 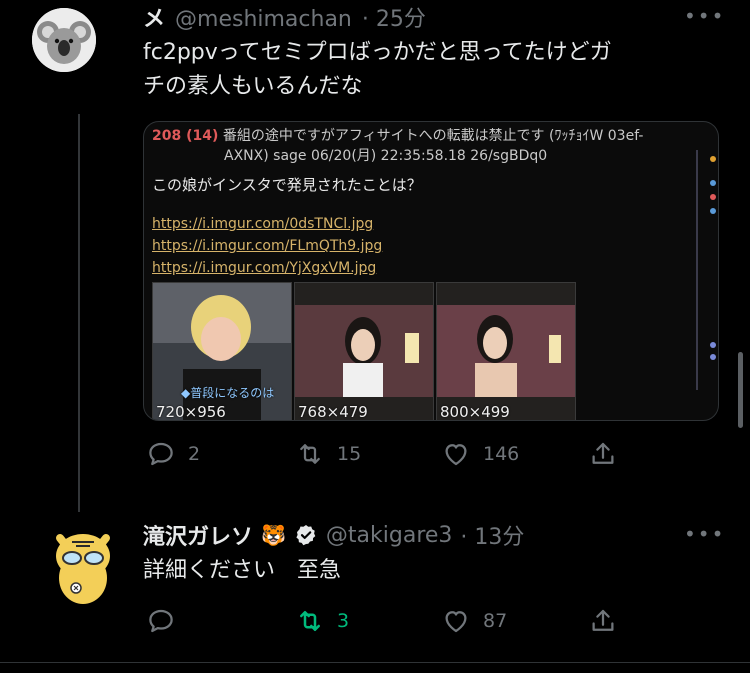 I want to click on tweet-time: · 25分, so click(x=394, y=17).